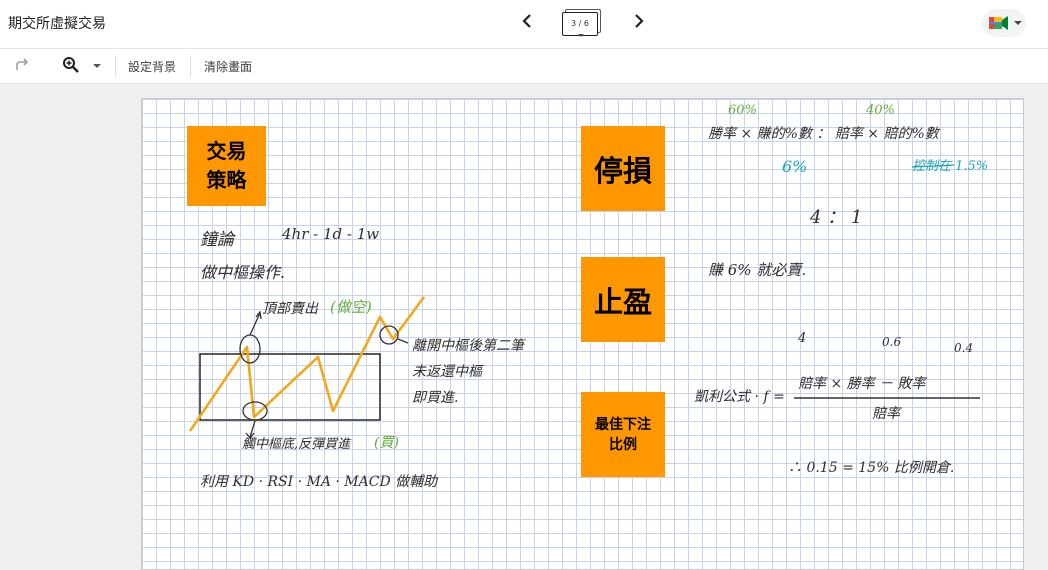 The height and width of the screenshot is (570, 1048). What do you see at coordinates (880, 110) in the screenshot?
I see `loss-rate-percent: 40%` at bounding box center [880, 110].